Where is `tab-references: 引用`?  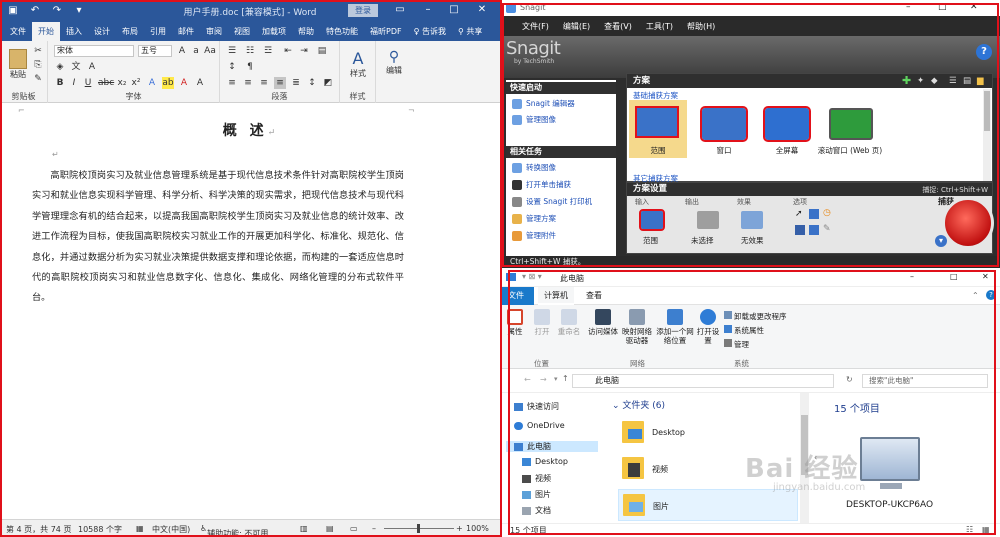 tab-references: 引用 is located at coordinates (158, 31).